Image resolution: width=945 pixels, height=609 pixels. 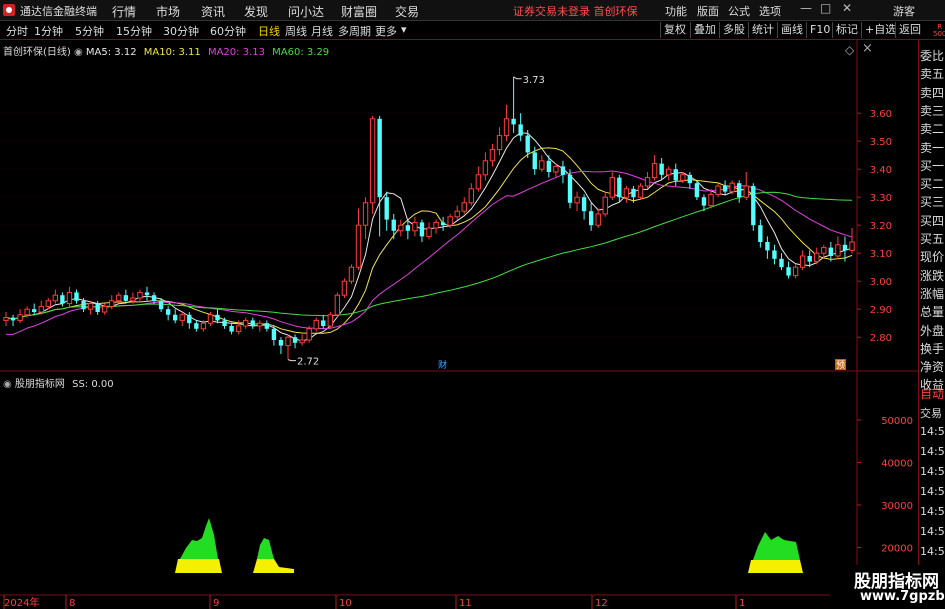 I want to click on indicator-settings-icon: ◉, so click(x=9, y=384).